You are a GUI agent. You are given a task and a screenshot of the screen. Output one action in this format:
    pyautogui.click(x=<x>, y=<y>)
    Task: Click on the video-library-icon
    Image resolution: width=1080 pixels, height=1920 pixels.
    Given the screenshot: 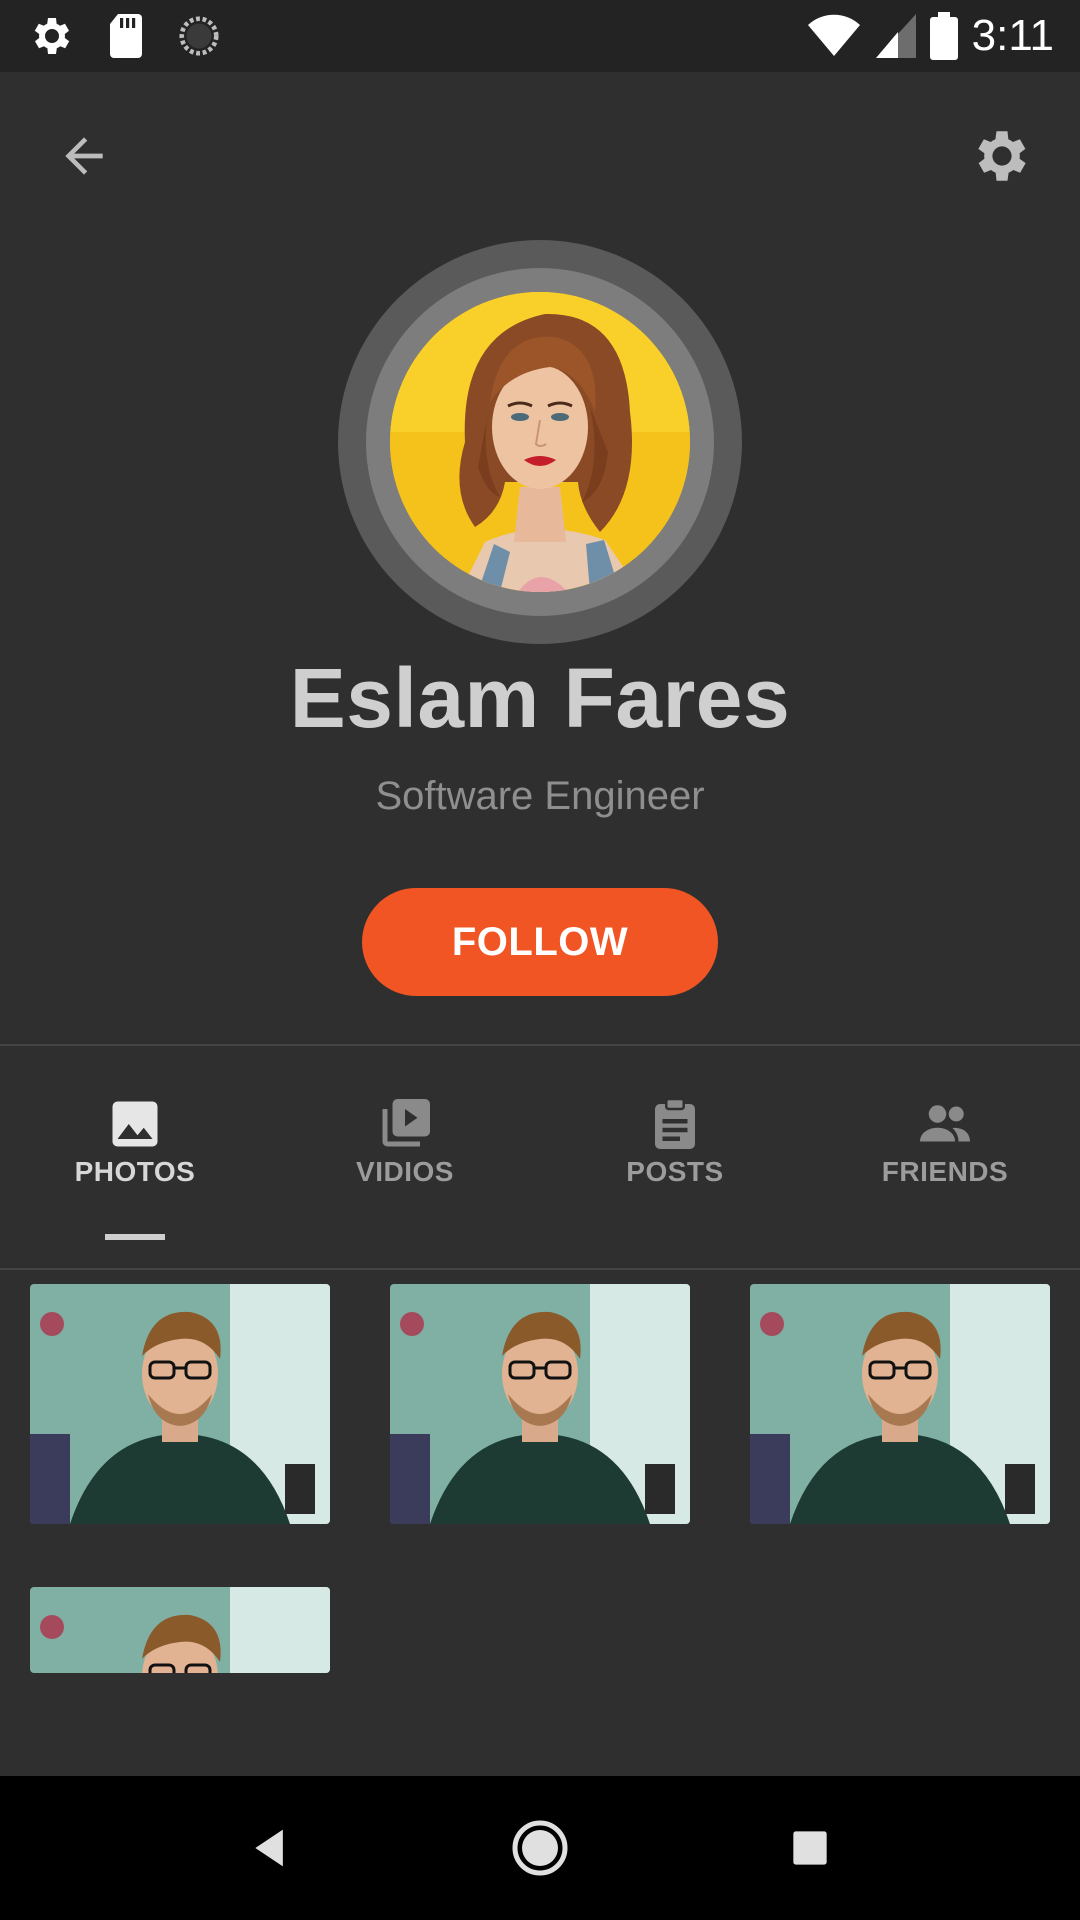 What is the action you would take?
    pyautogui.click(x=406, y=1123)
    